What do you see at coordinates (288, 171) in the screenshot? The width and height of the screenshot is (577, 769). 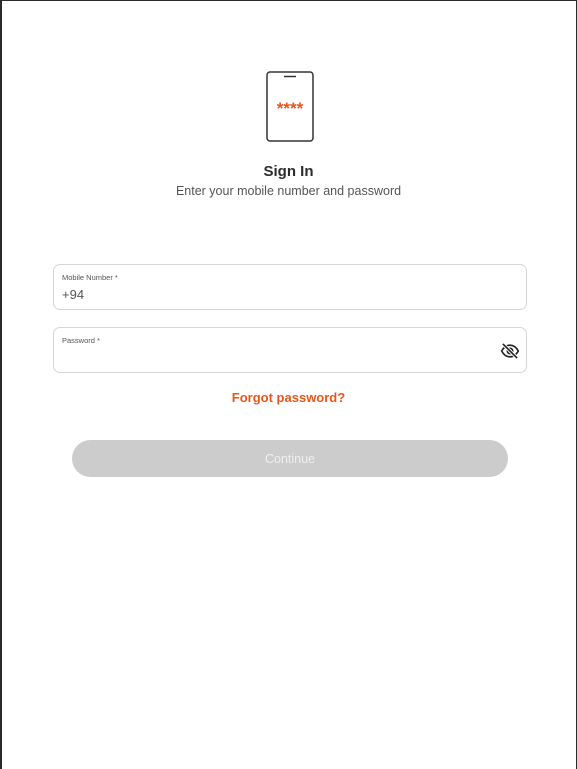 I see `page-title: Sign In` at bounding box center [288, 171].